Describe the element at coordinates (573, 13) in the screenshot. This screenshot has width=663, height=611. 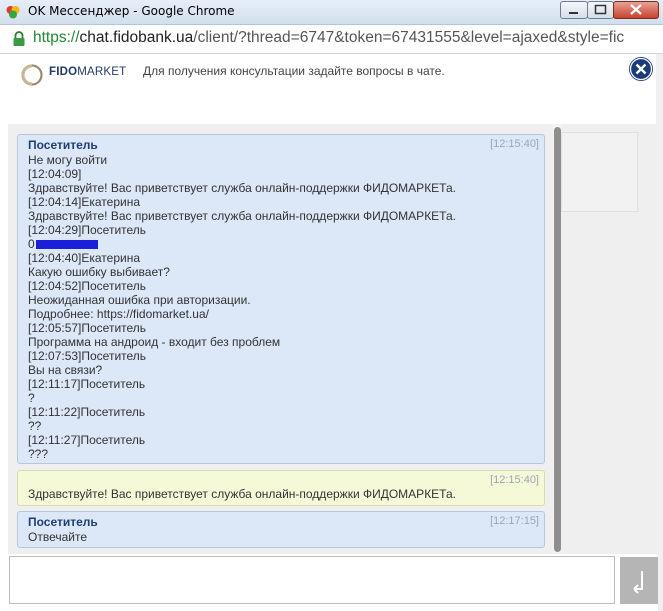
I see `minimize-icon` at that location.